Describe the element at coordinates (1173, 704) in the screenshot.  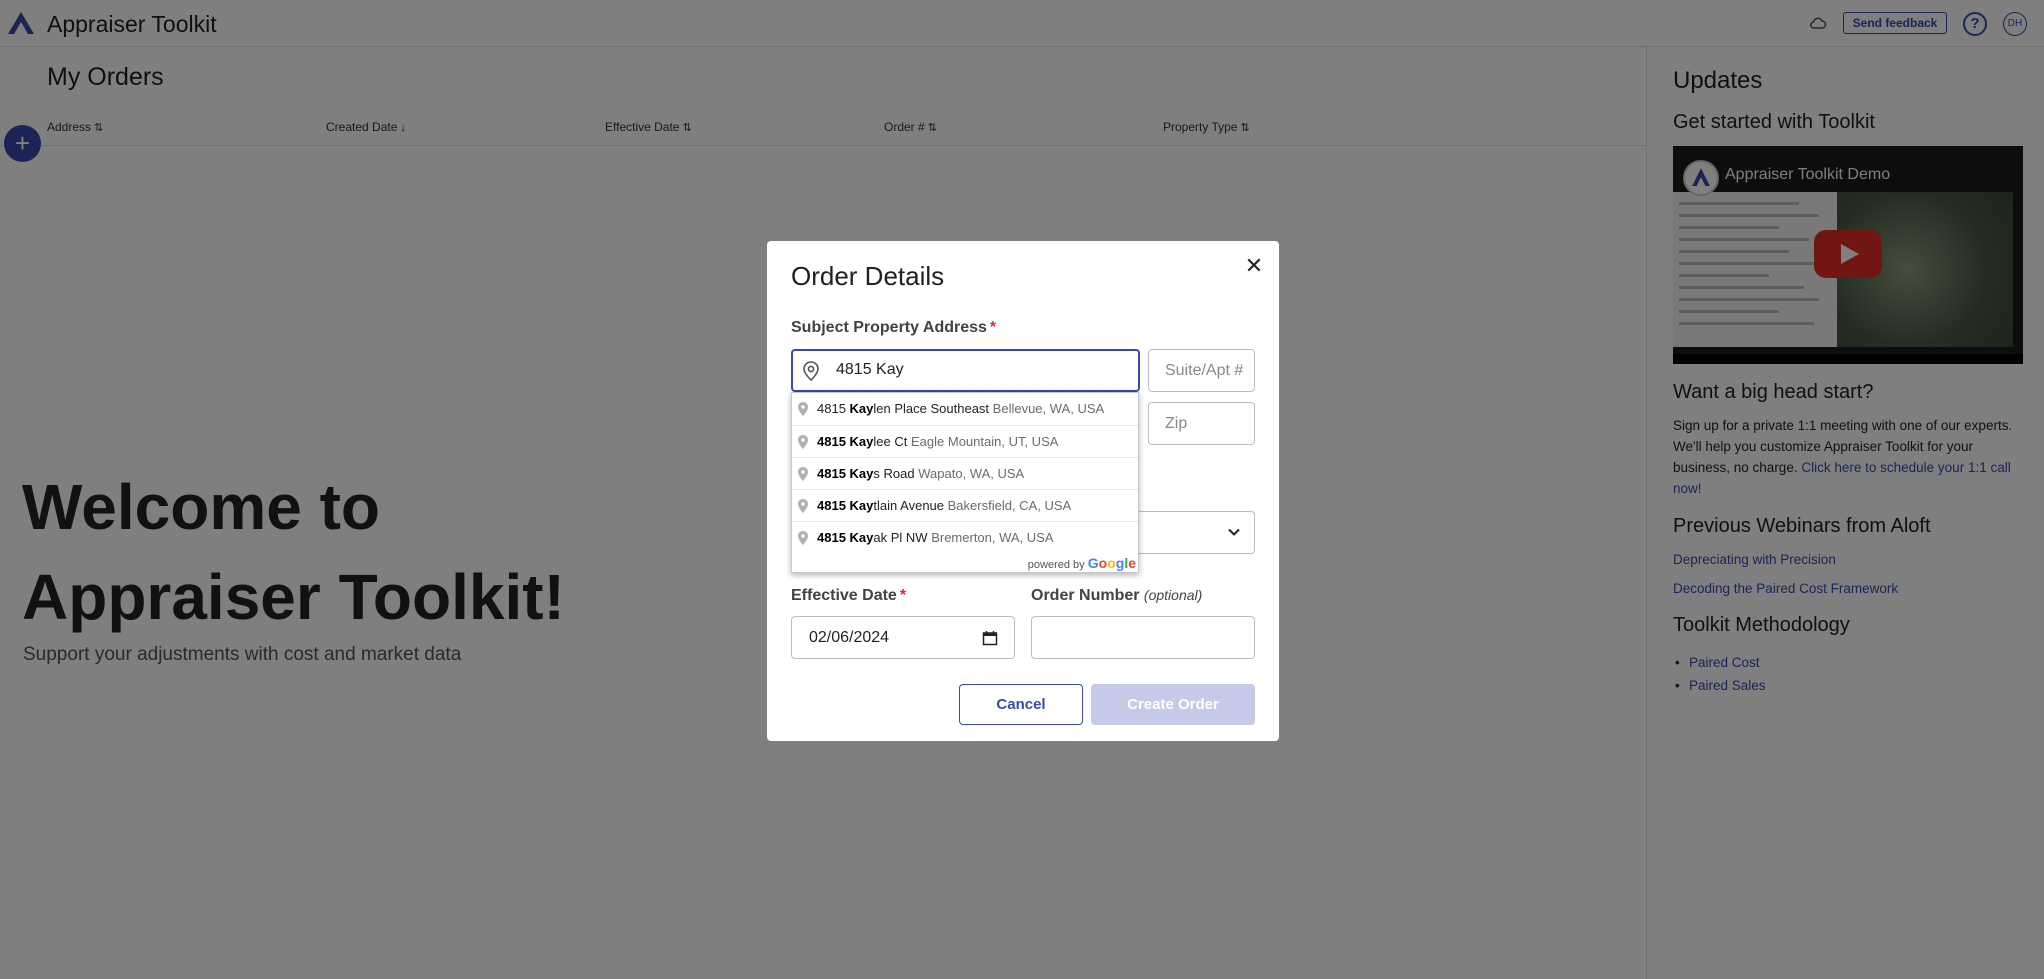
I see `create-order-button: Create Order` at that location.